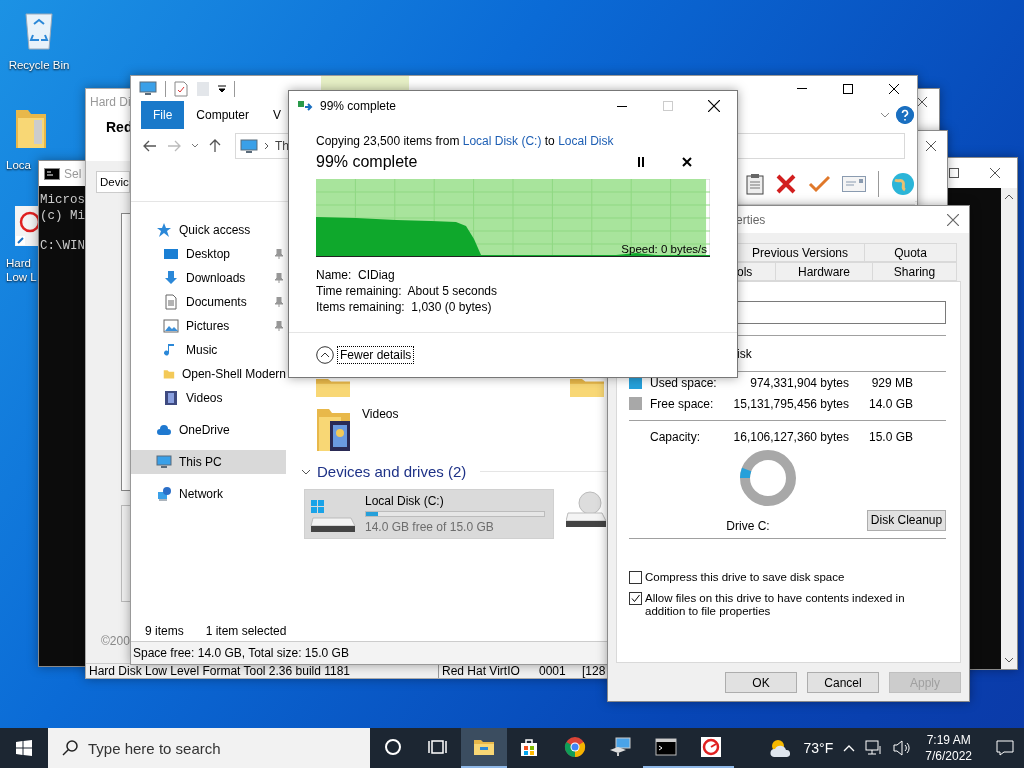 The image size is (1024, 768). I want to click on folder-label: Videos, so click(380, 431).